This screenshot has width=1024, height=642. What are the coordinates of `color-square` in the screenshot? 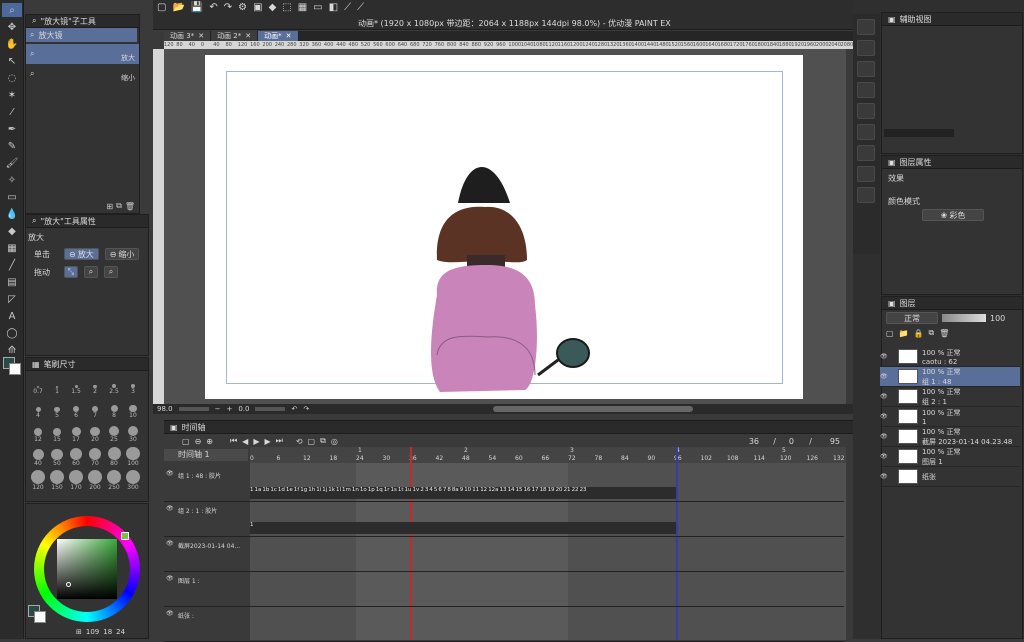 It's located at (87, 569).